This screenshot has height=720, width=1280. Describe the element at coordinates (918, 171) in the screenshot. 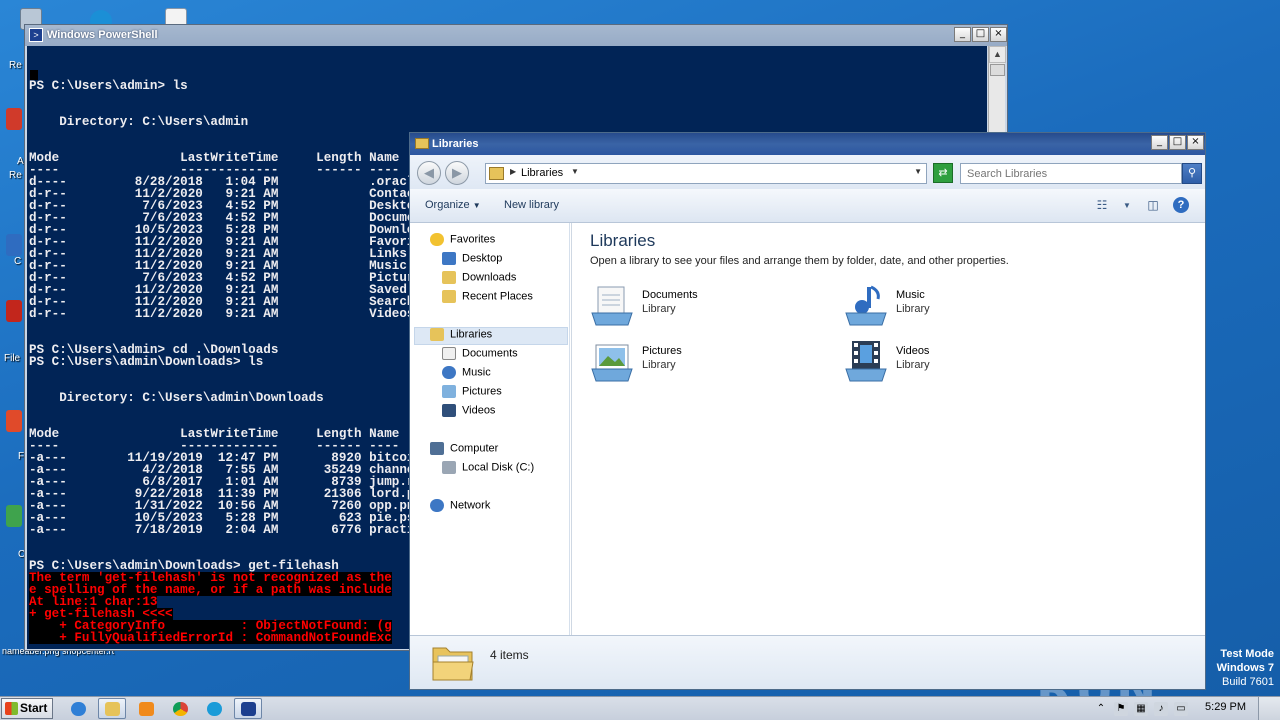

I see `address-history-dropdown-icon: ▼` at that location.